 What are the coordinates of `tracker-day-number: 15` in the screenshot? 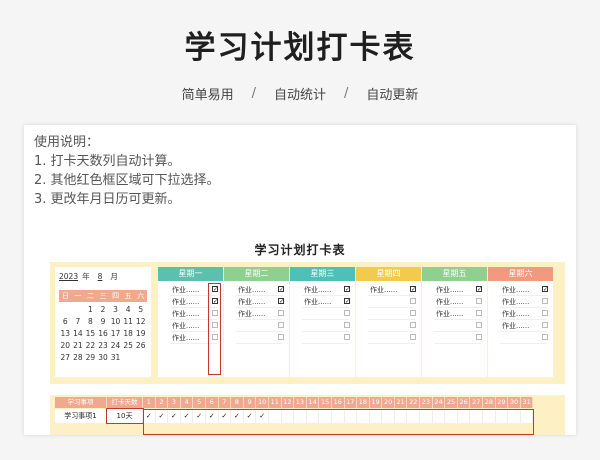 It's located at (325, 402).